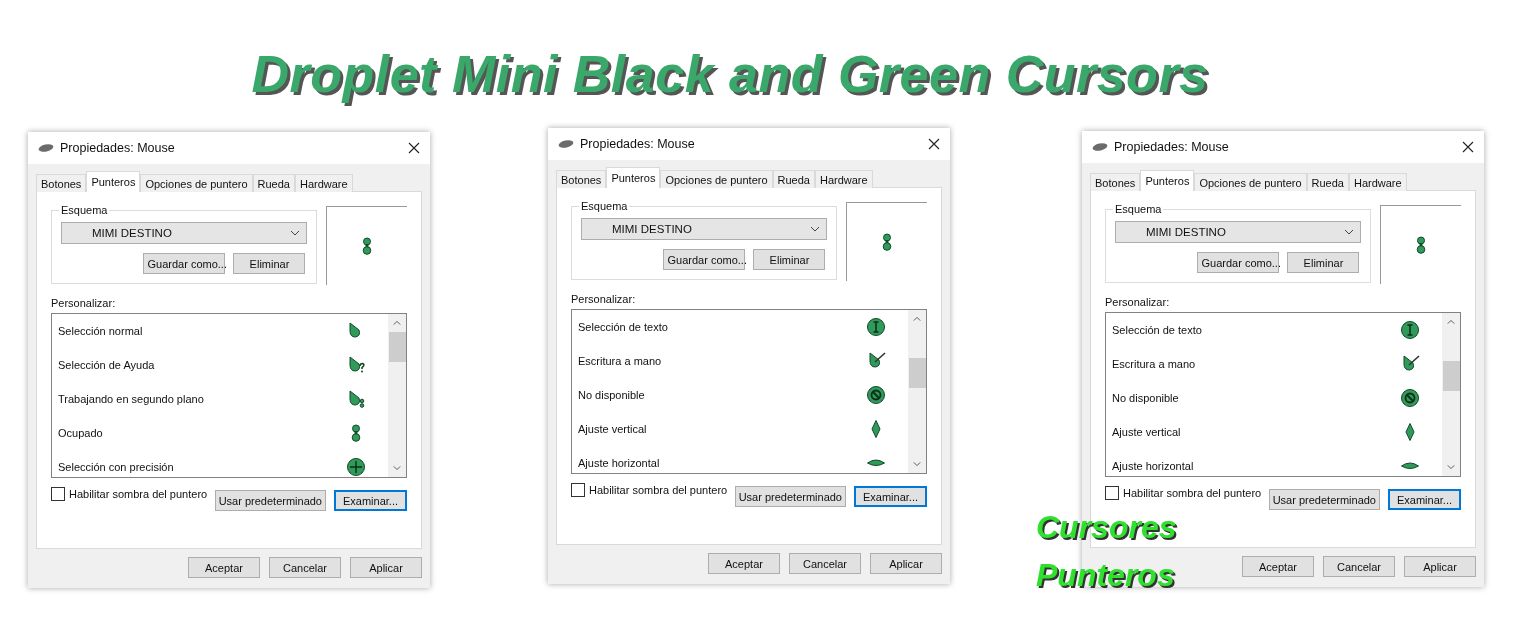 Image resolution: width=1520 pixels, height=623 pixels. I want to click on pointer-name: Selección con precisión, so click(116, 467).